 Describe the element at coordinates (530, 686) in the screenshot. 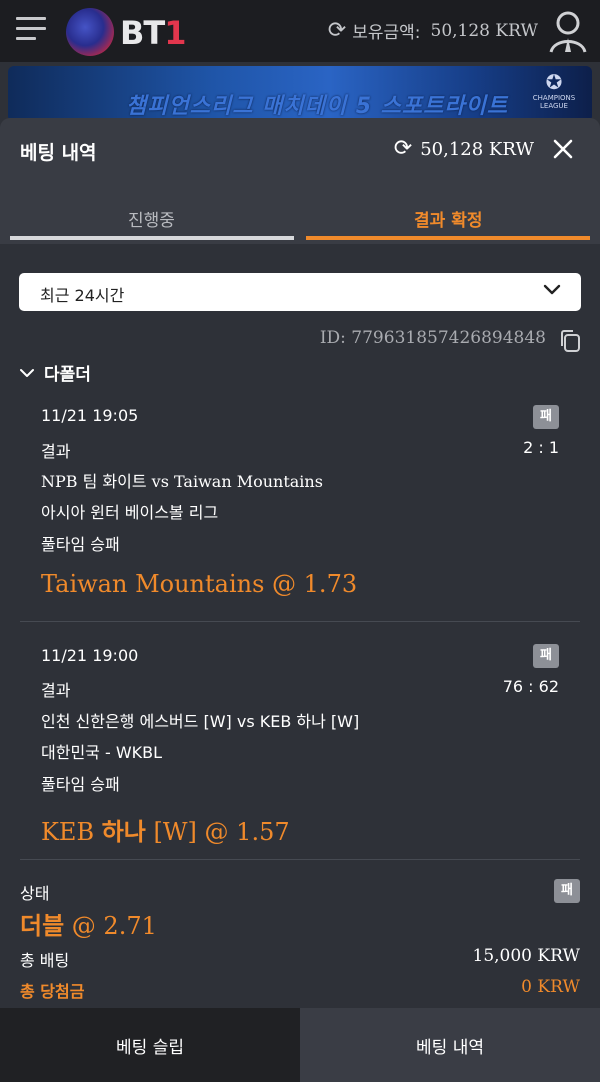

I see `match-score: 76 : 62` at that location.